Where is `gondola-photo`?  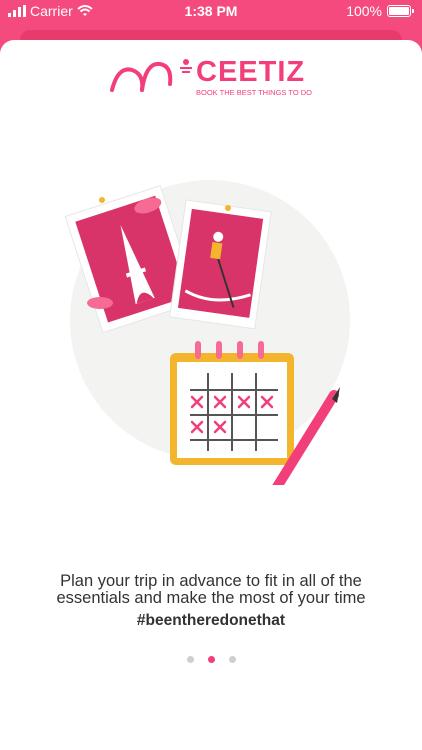
gondola-photo is located at coordinates (220, 264).